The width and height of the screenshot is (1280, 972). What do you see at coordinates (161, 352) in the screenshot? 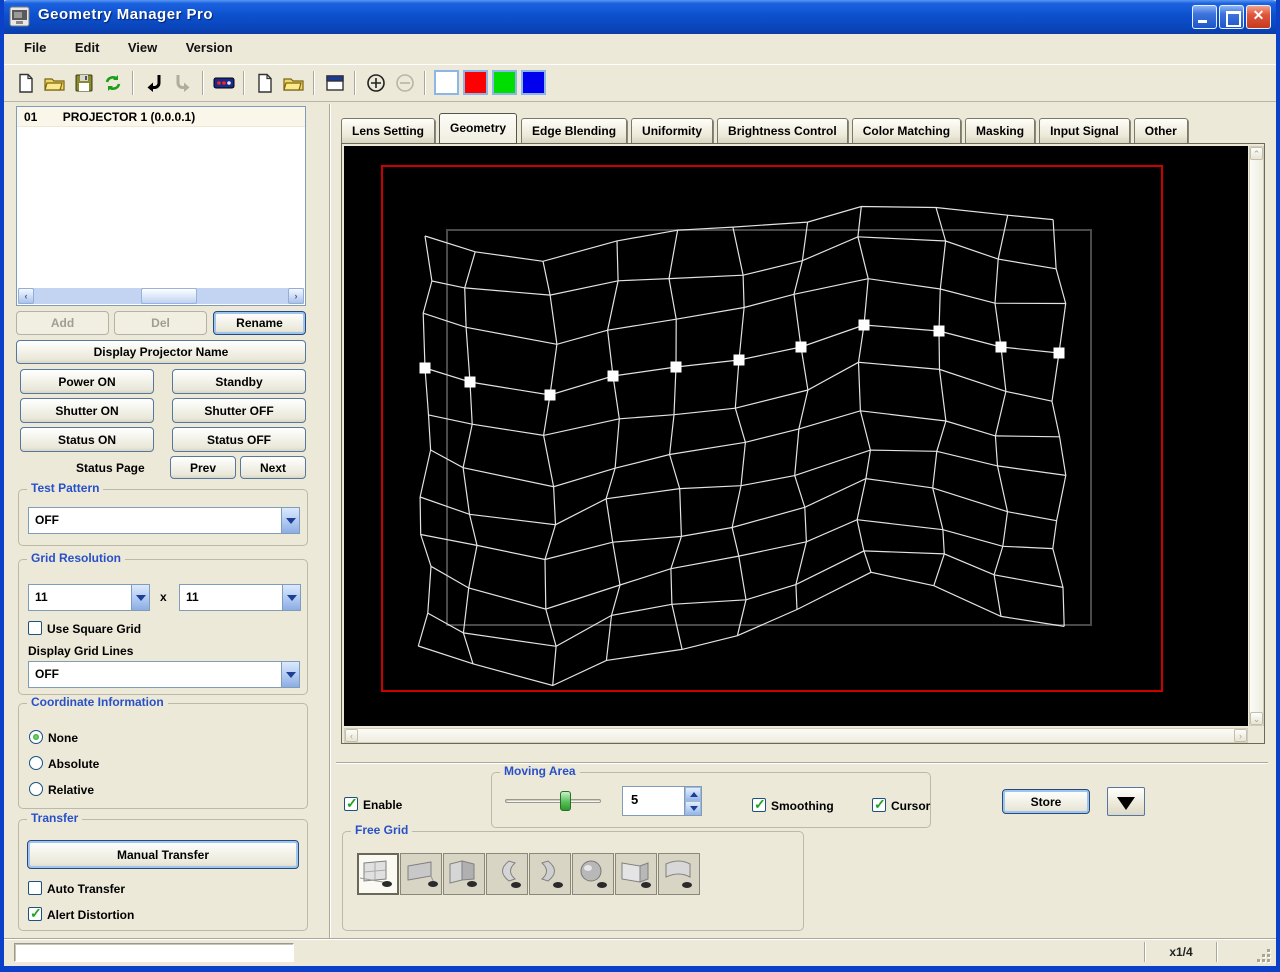
I see `display-projector-name-button: Display Projector Name` at bounding box center [161, 352].